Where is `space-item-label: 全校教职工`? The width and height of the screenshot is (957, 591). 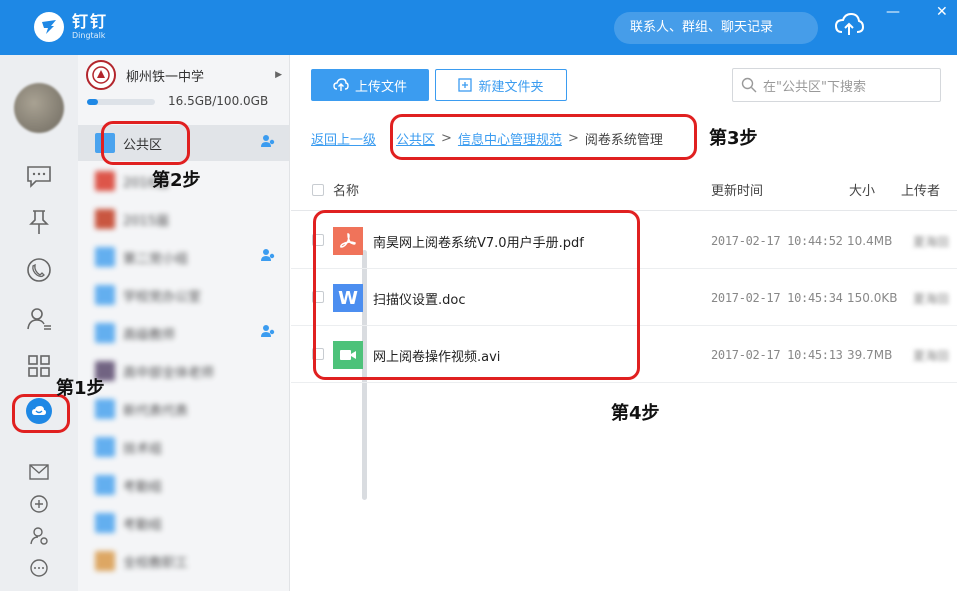 space-item-label: 全校教职工 is located at coordinates (156, 563).